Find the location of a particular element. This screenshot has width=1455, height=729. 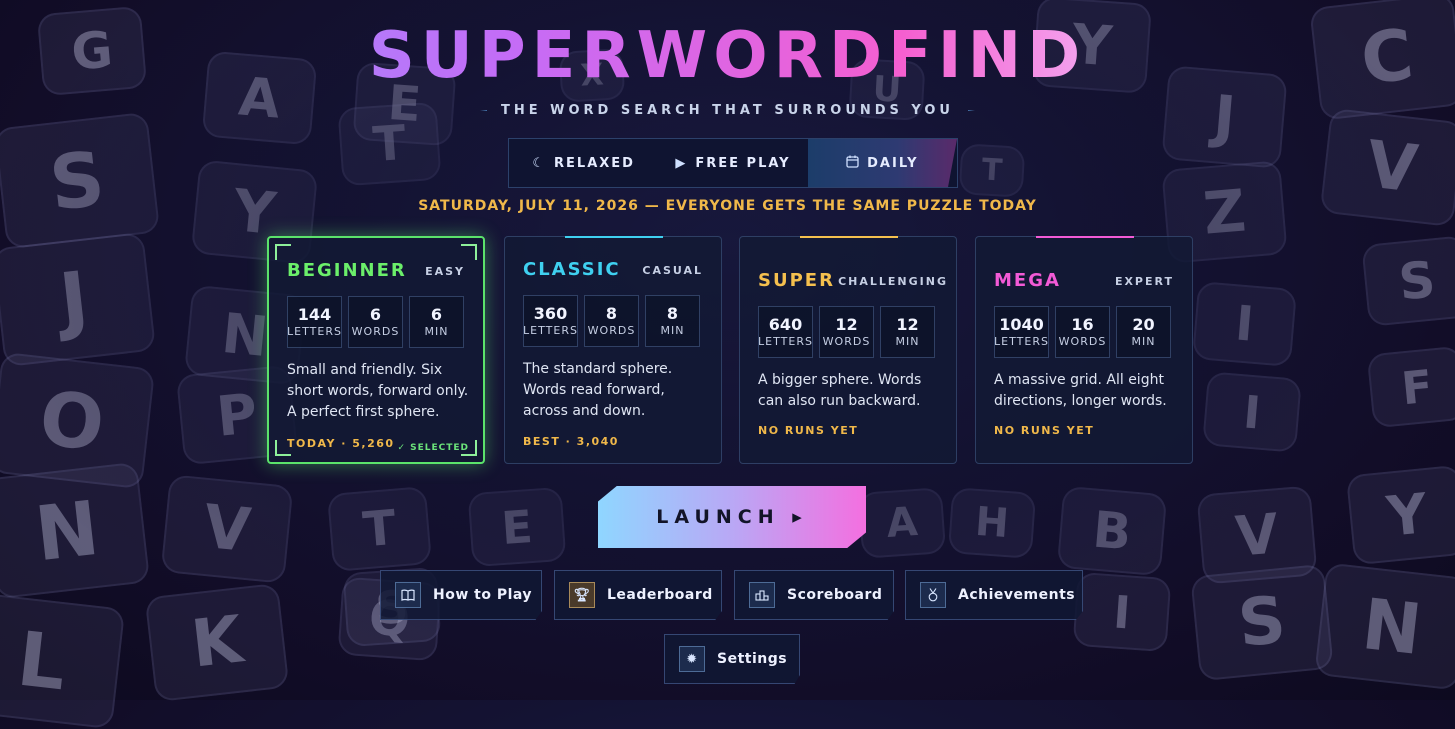

subtitle: THE WORD SEARCH THAT SURROUNDS YOU is located at coordinates (727, 110).